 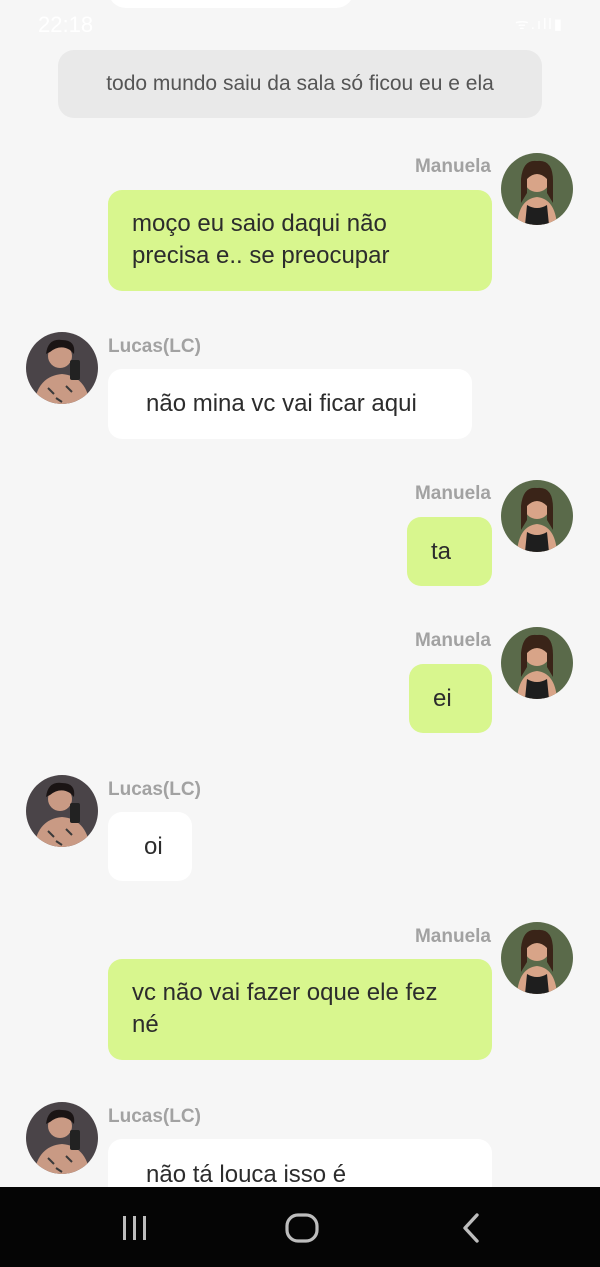 I want to click on home-icon, so click(x=302, y=1228).